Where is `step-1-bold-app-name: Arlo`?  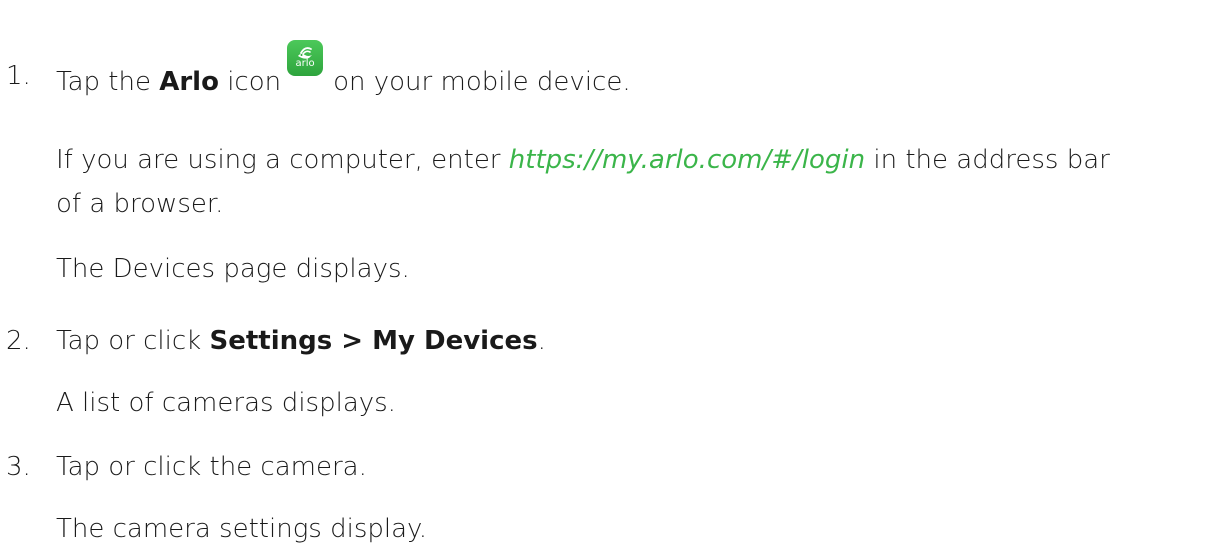 step-1-bold-app-name: Arlo is located at coordinates (189, 82).